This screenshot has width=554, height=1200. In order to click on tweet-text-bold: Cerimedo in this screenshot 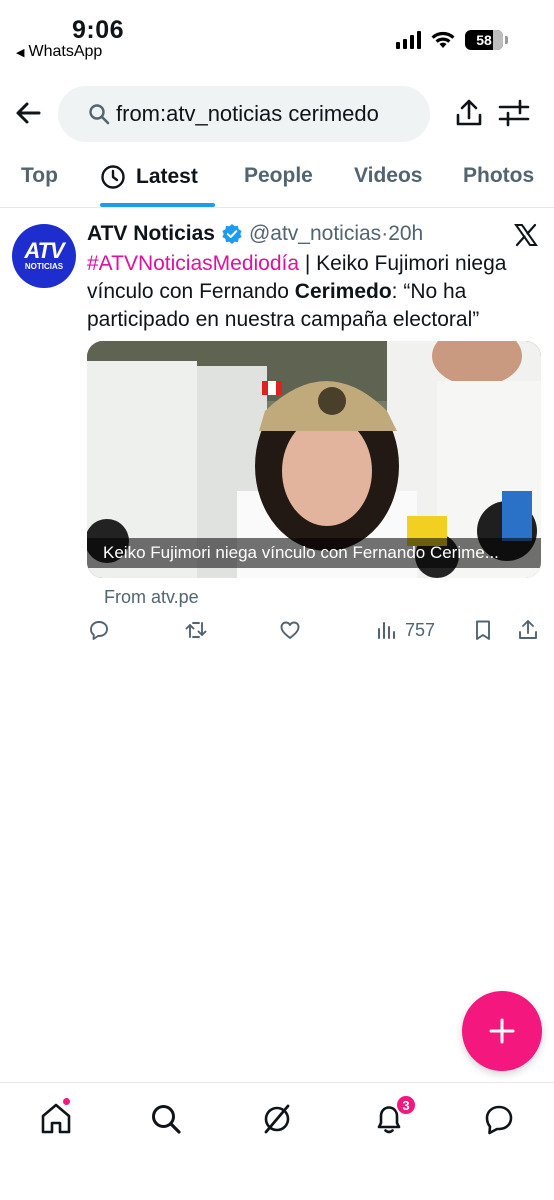, I will do `click(343, 291)`.